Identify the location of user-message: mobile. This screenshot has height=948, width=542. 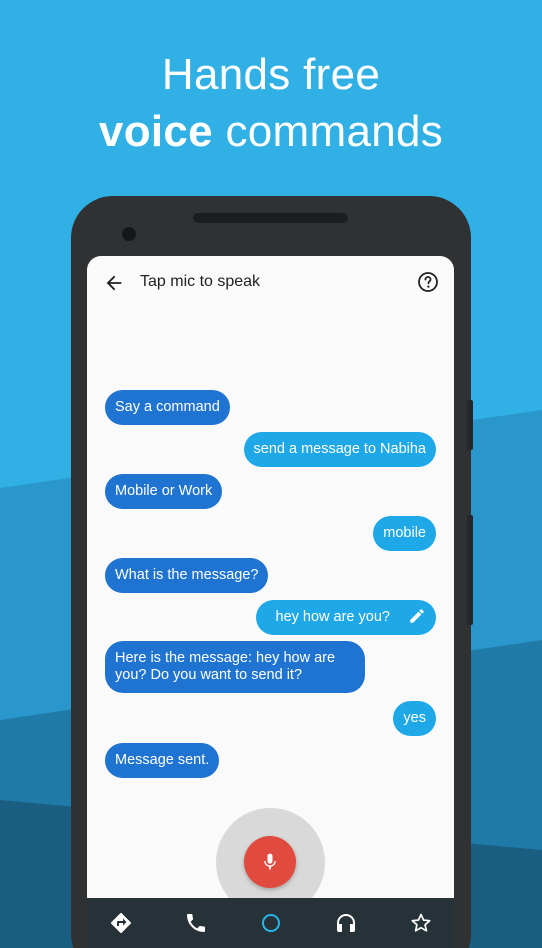
(404, 533).